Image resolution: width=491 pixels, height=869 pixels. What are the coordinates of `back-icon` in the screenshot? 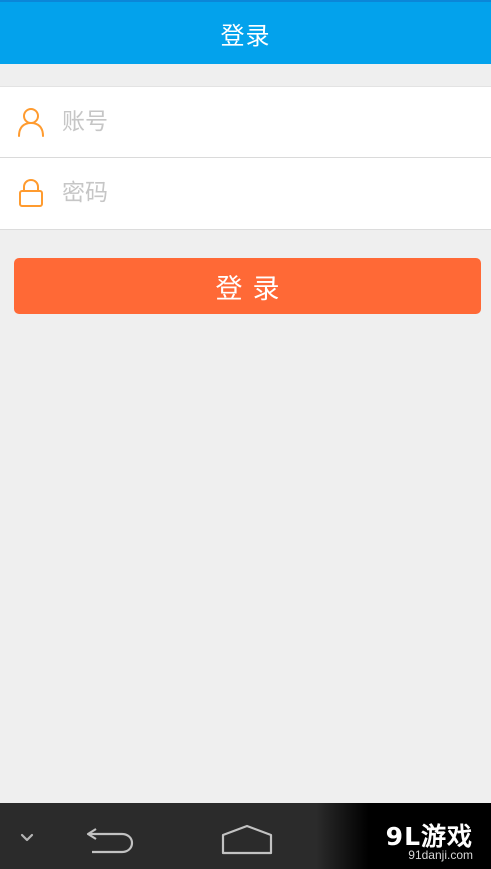 It's located at (110, 839).